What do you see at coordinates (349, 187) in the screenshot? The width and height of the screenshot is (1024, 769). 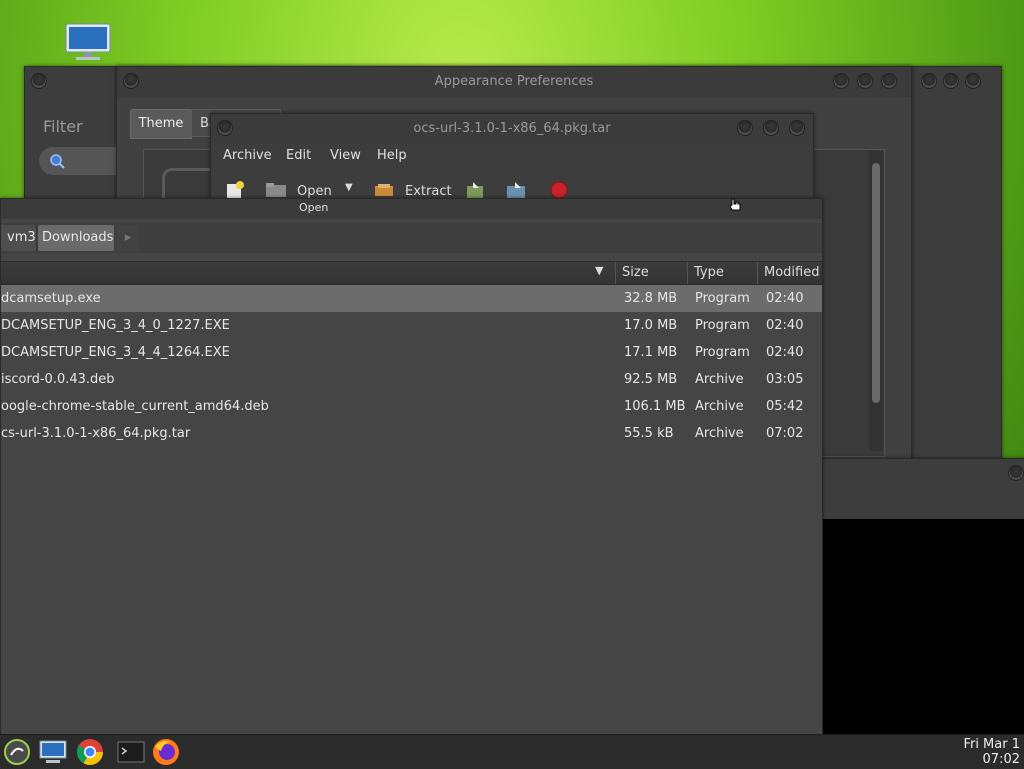 I see `open-dropdown-icon: ▼` at bounding box center [349, 187].